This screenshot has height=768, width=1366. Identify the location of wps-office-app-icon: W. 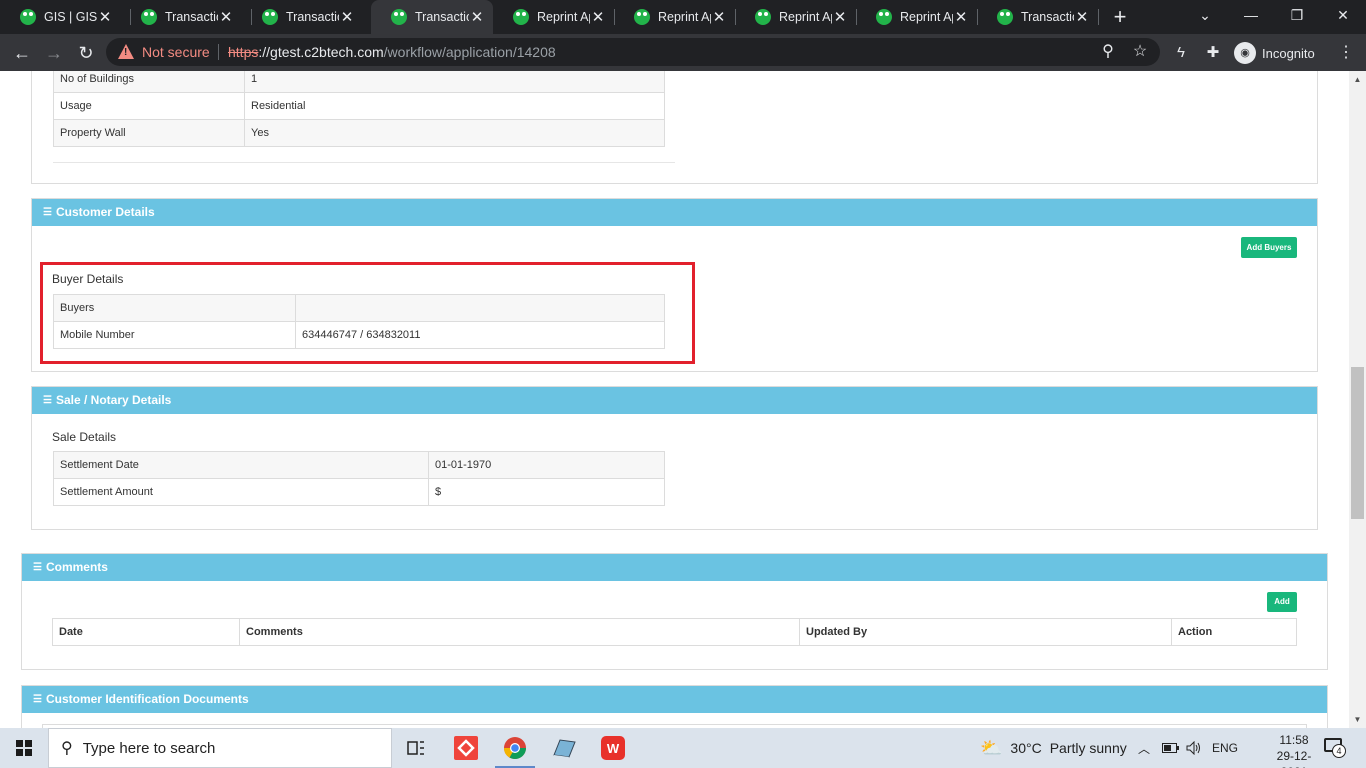
(613, 748).